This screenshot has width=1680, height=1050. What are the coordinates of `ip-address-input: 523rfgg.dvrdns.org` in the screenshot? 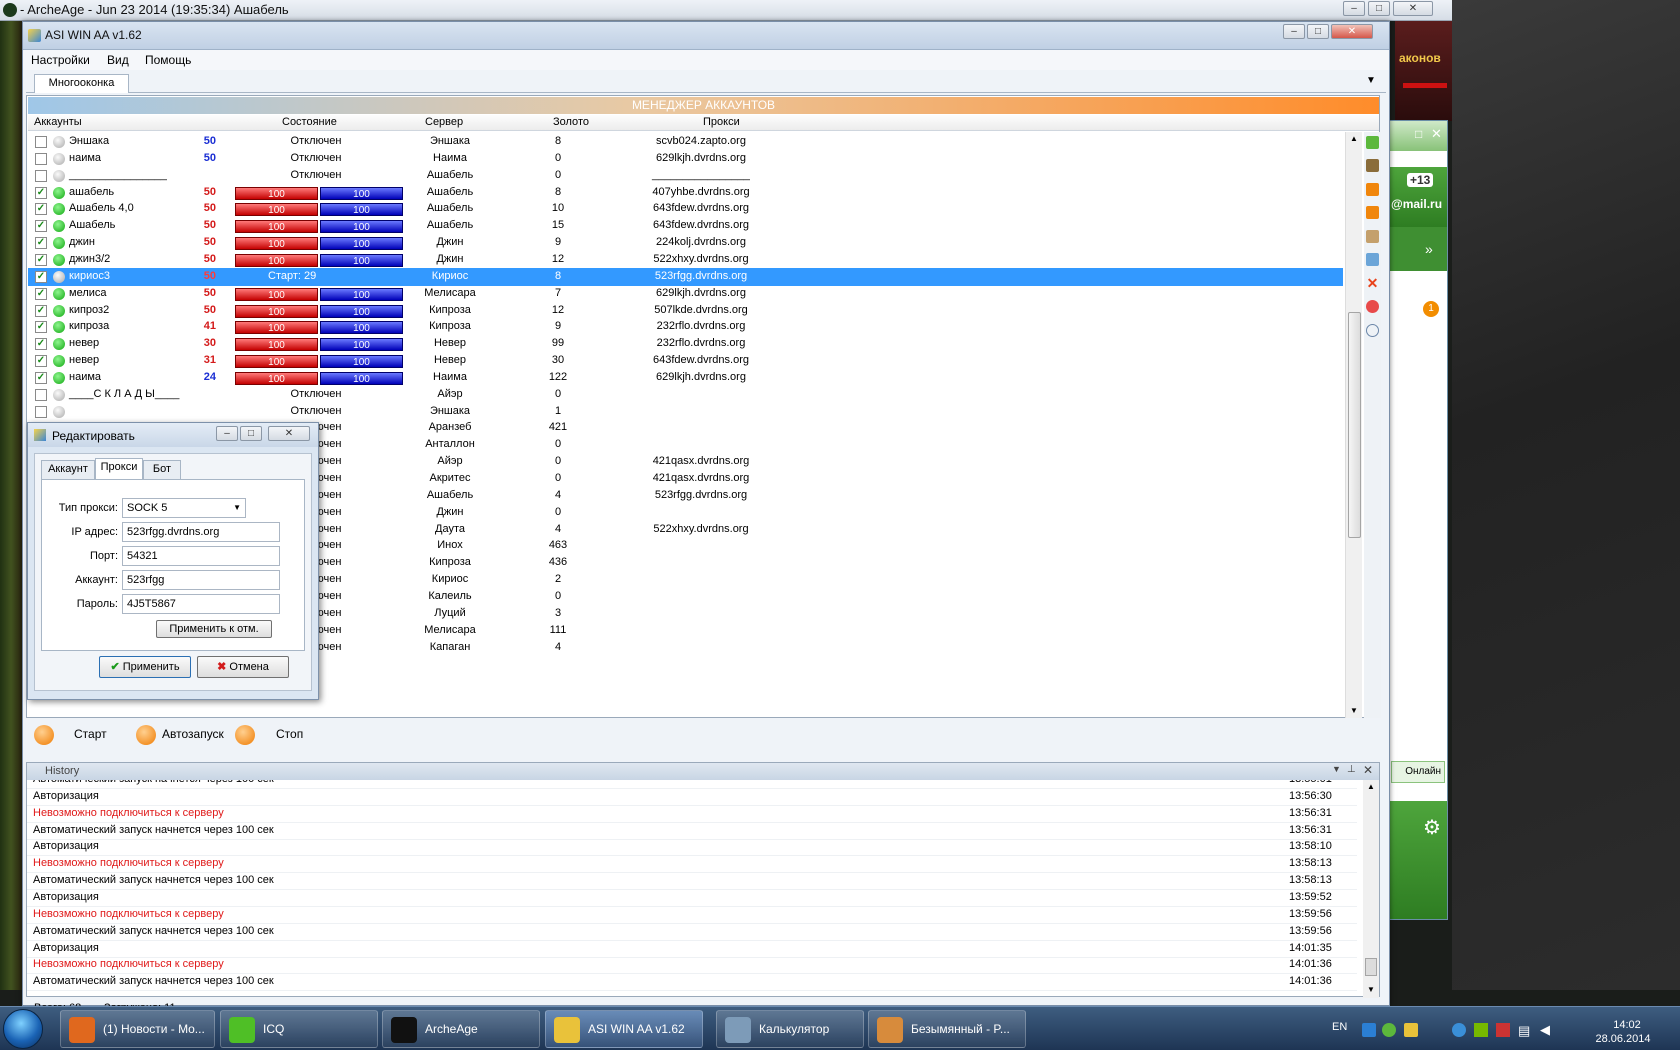 It's located at (201, 532).